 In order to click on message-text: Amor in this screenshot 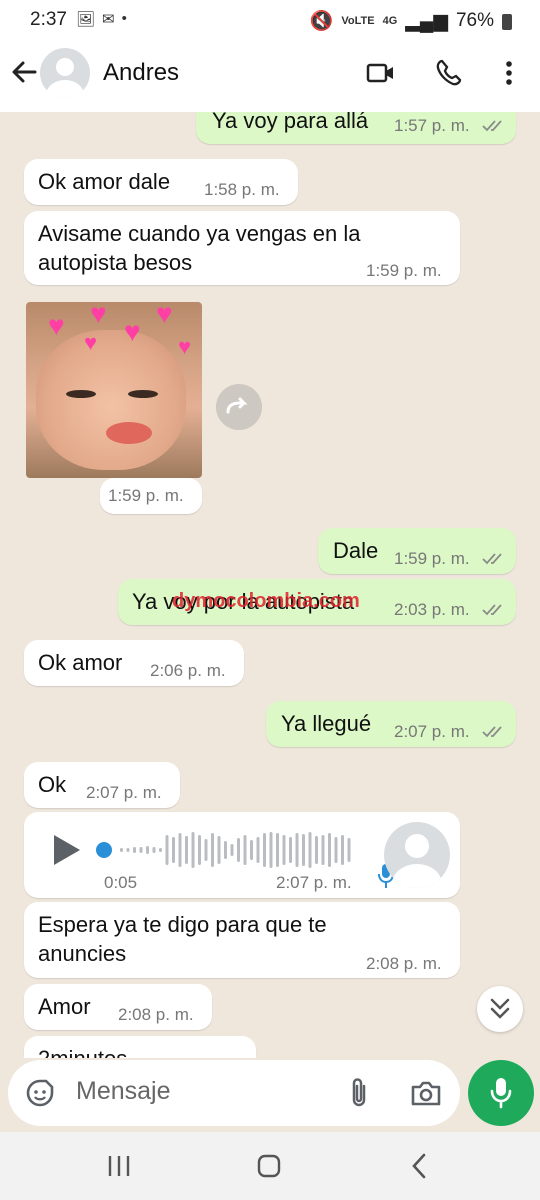, I will do `click(64, 1006)`.